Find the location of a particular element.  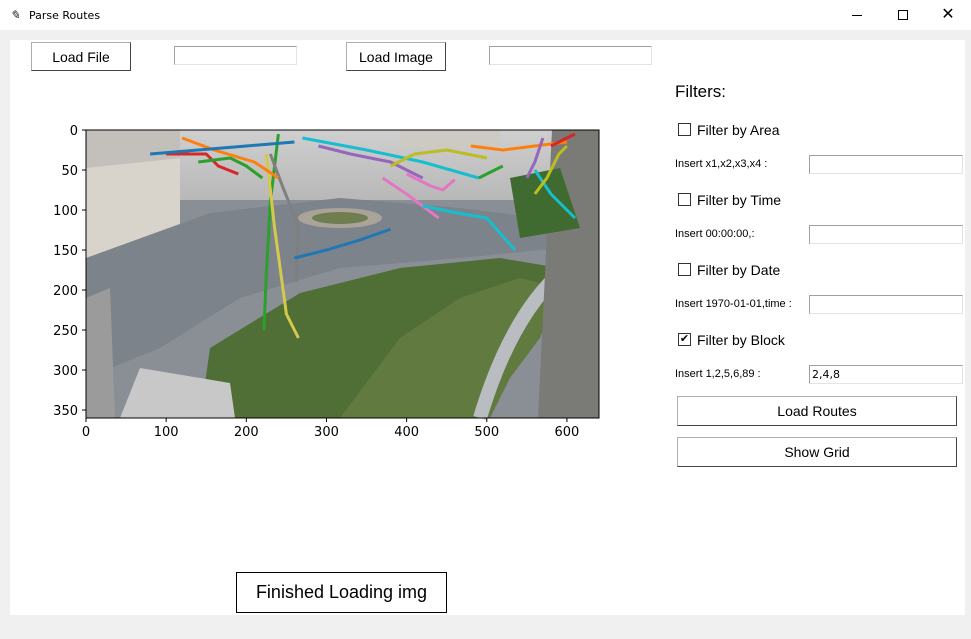

time-input is located at coordinates (886, 234).